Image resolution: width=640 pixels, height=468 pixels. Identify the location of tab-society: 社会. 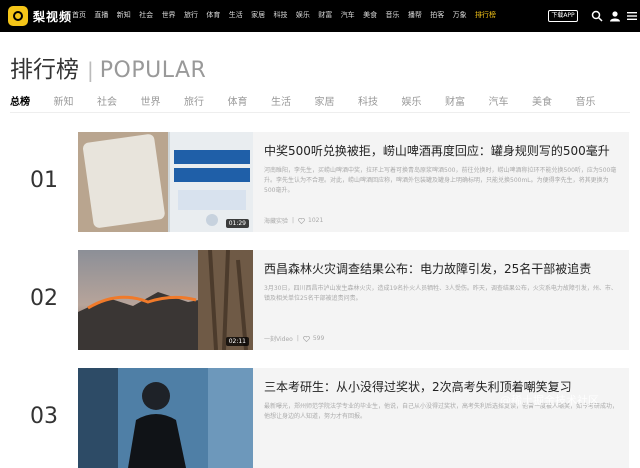
(119, 100).